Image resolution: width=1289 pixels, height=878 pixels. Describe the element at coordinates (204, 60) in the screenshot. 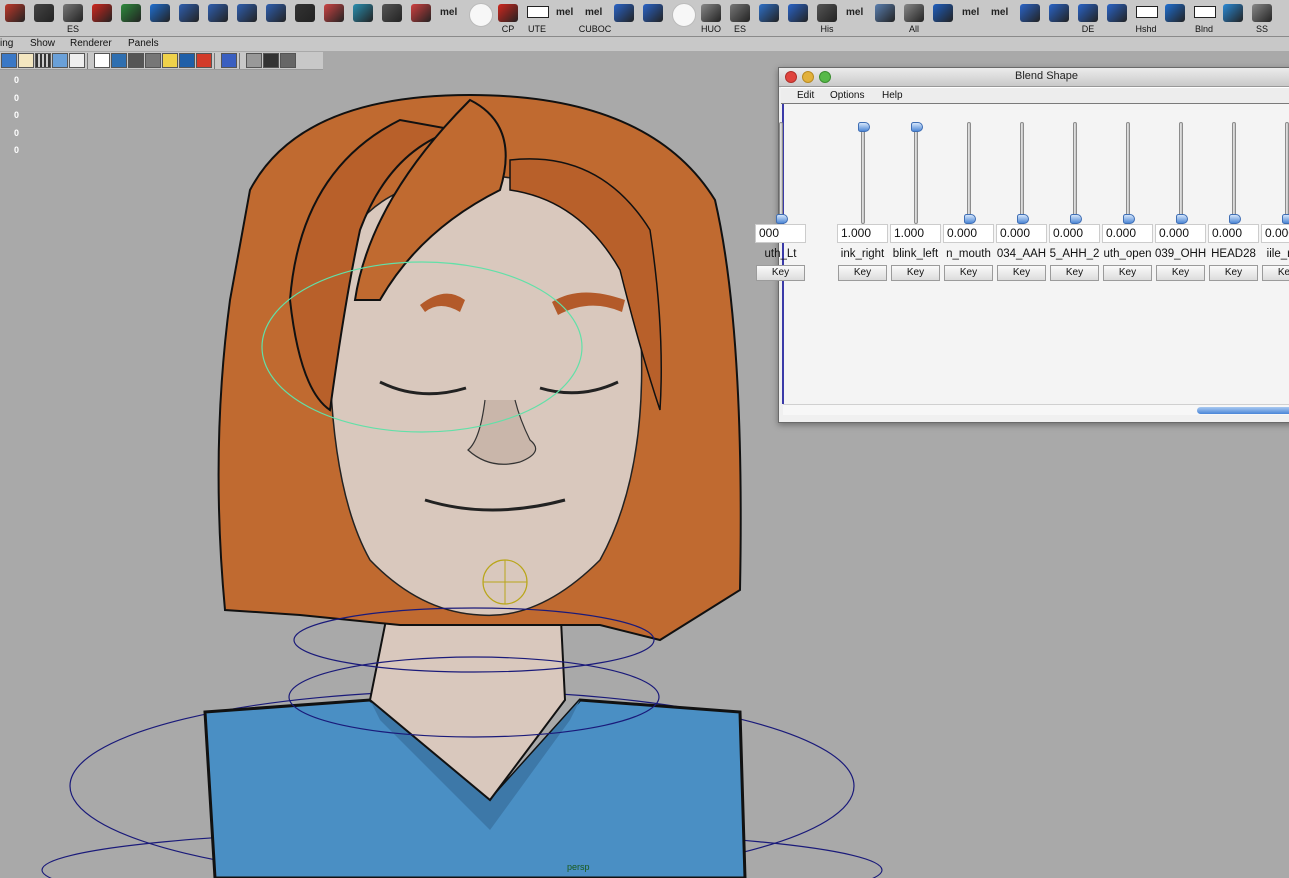

I see `red-cube-icon` at that location.